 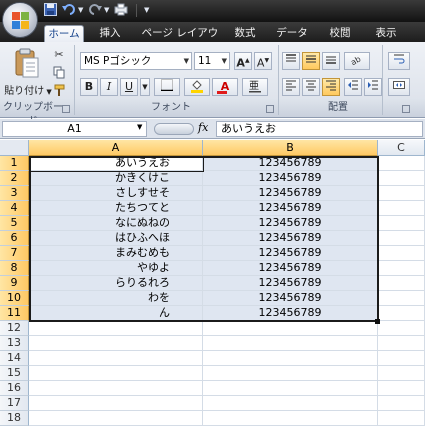 I want to click on row-header: 8, so click(x=14, y=268).